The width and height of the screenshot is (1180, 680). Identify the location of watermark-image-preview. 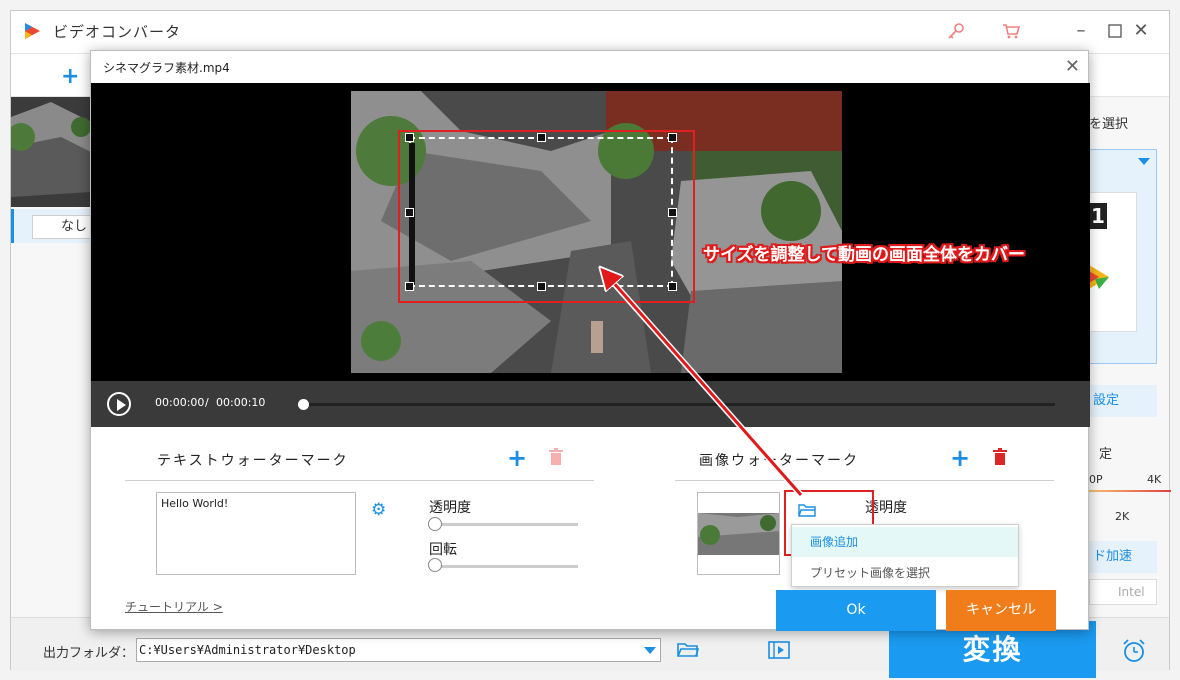
(738, 533).